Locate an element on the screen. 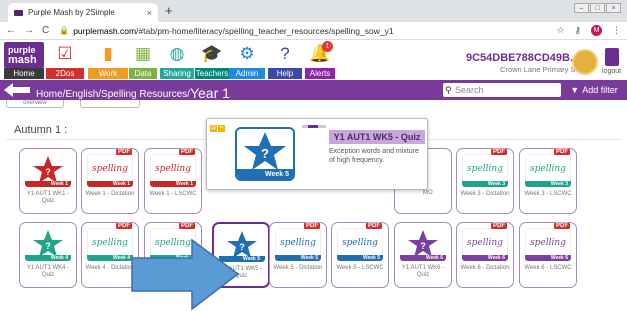  card-label: Week 3 - Dictation is located at coordinates (485, 194).